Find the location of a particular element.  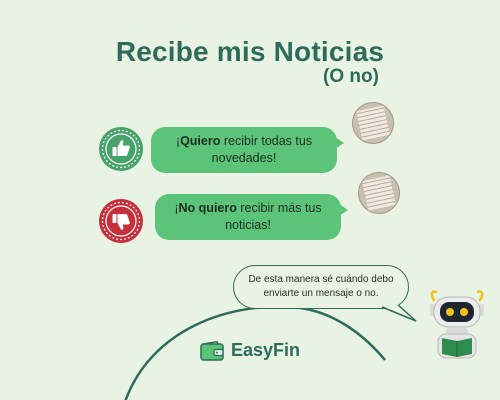

opt-out-bold: No quiero is located at coordinates (207, 208).